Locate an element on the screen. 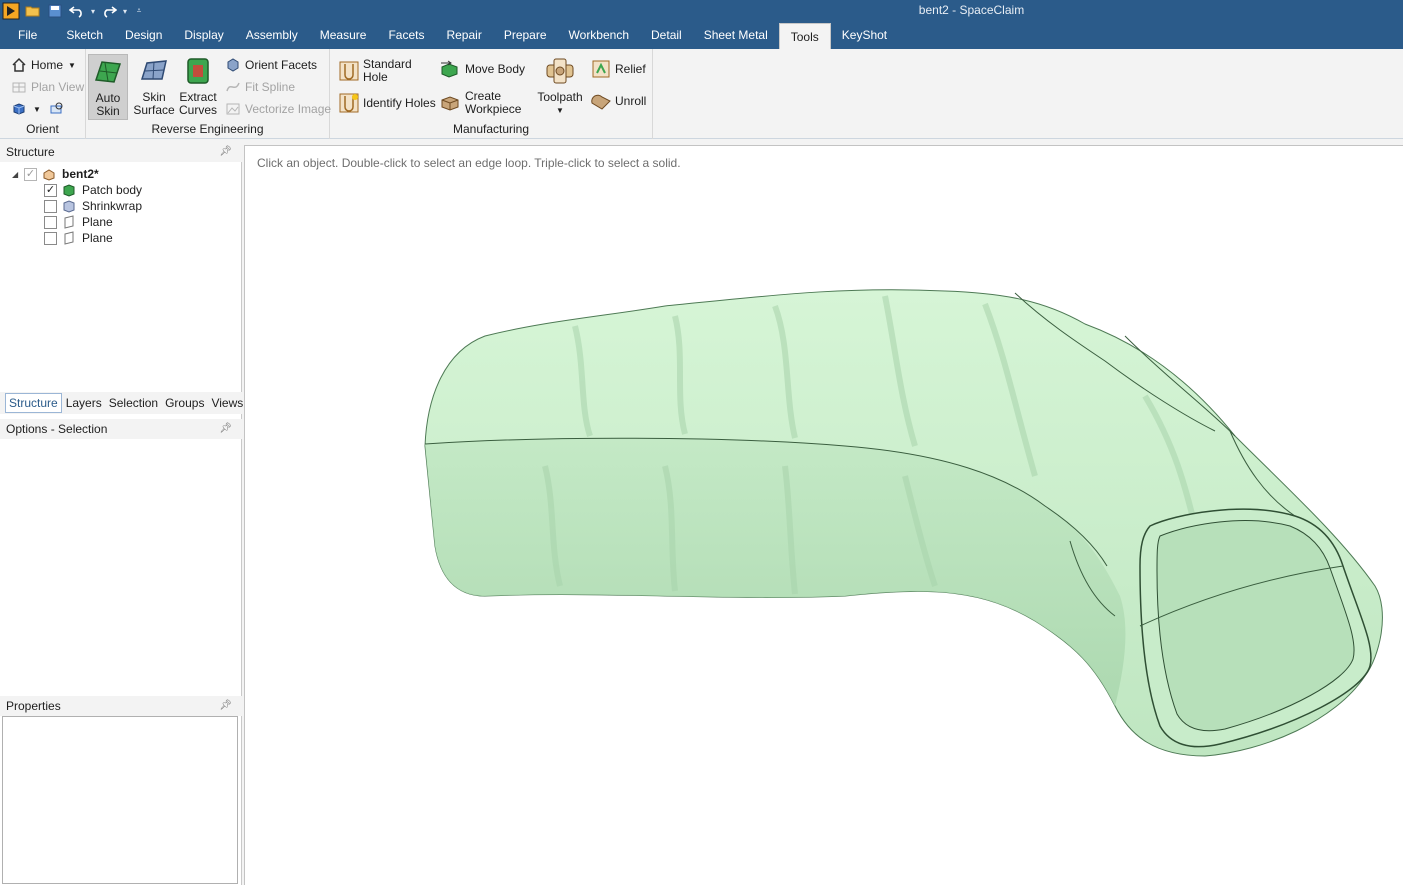  home-icon is located at coordinates (19, 65).